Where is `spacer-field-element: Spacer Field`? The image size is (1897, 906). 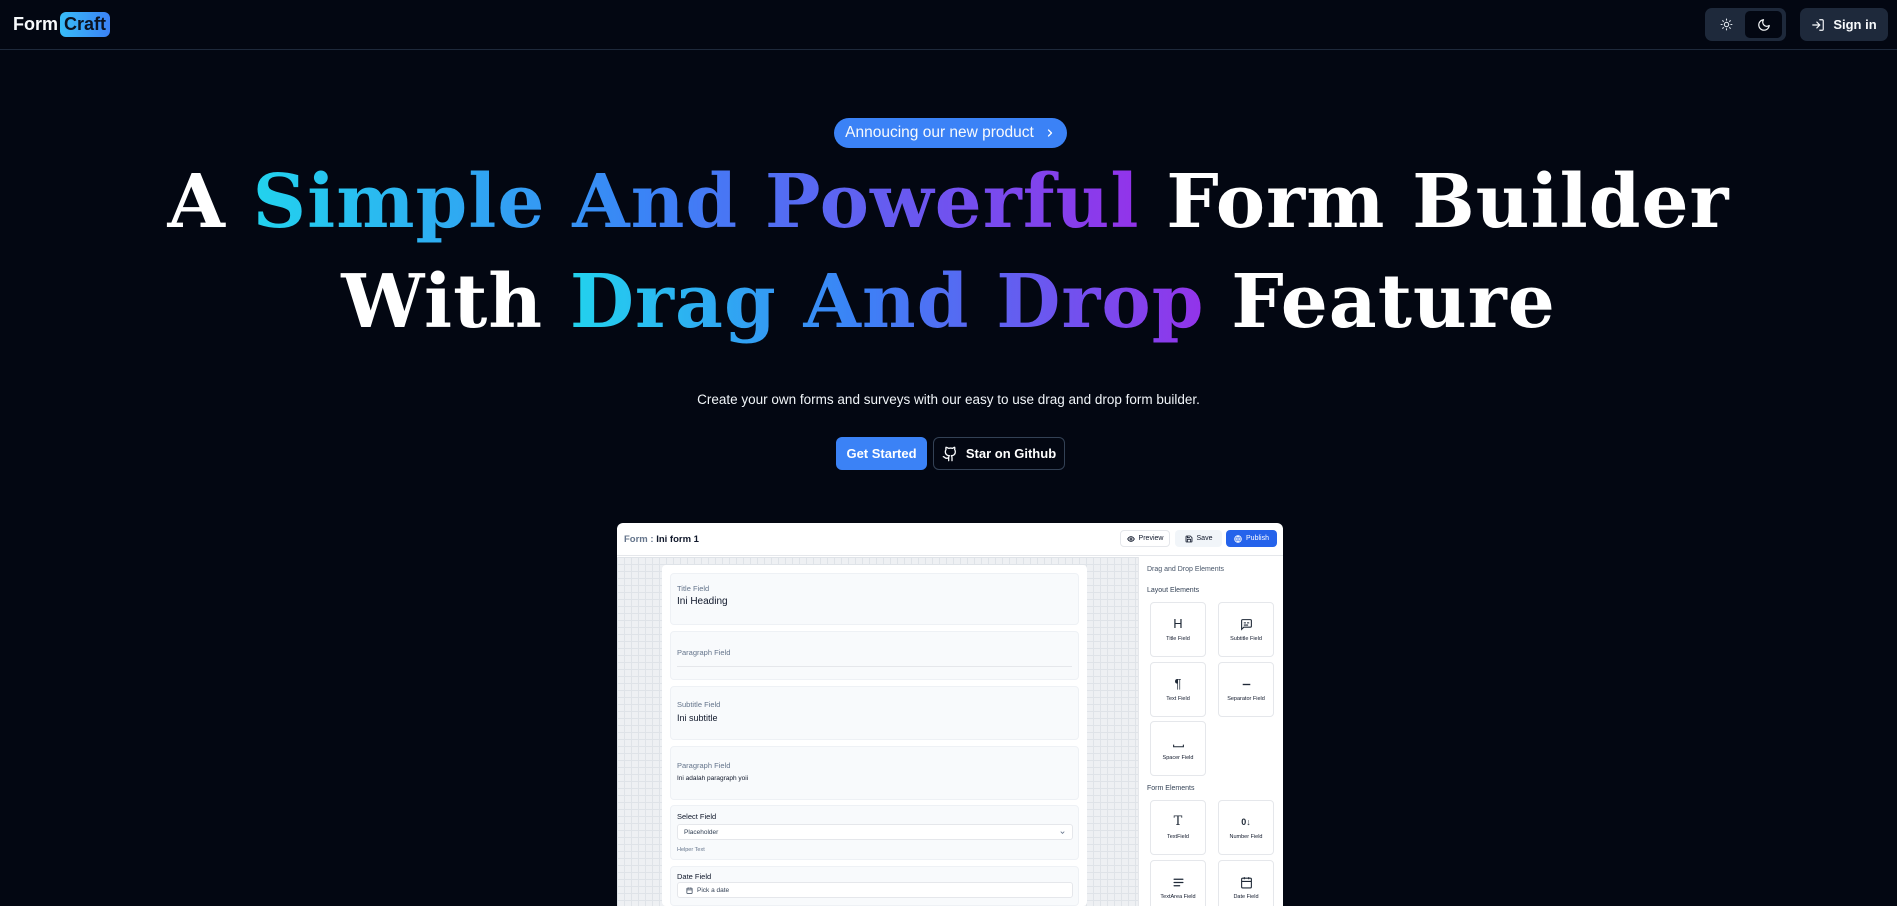 spacer-field-element: Spacer Field is located at coordinates (1178, 748).